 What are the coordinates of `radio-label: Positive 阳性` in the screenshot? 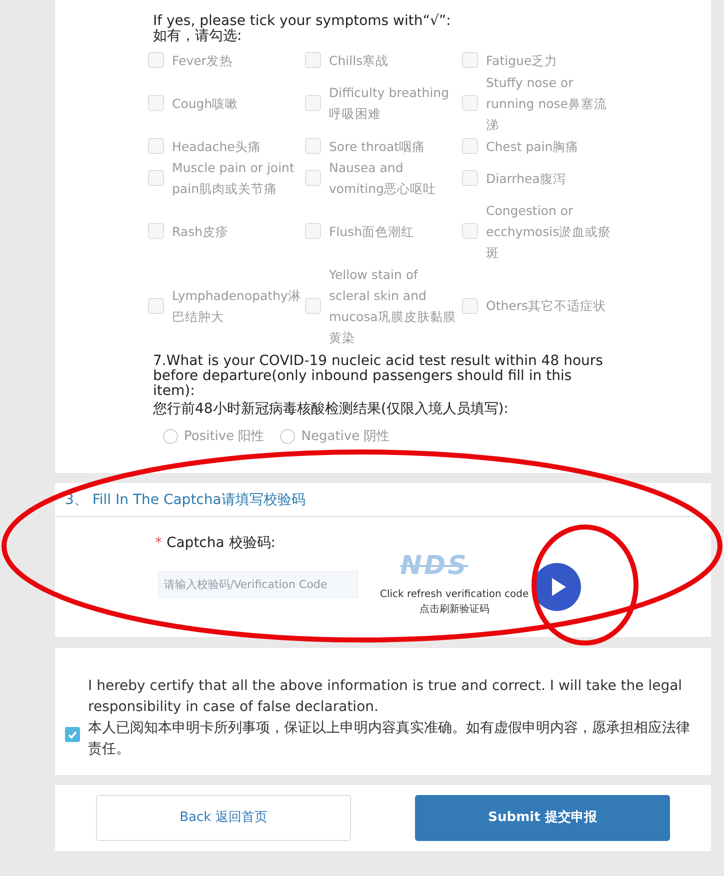 It's located at (224, 437).